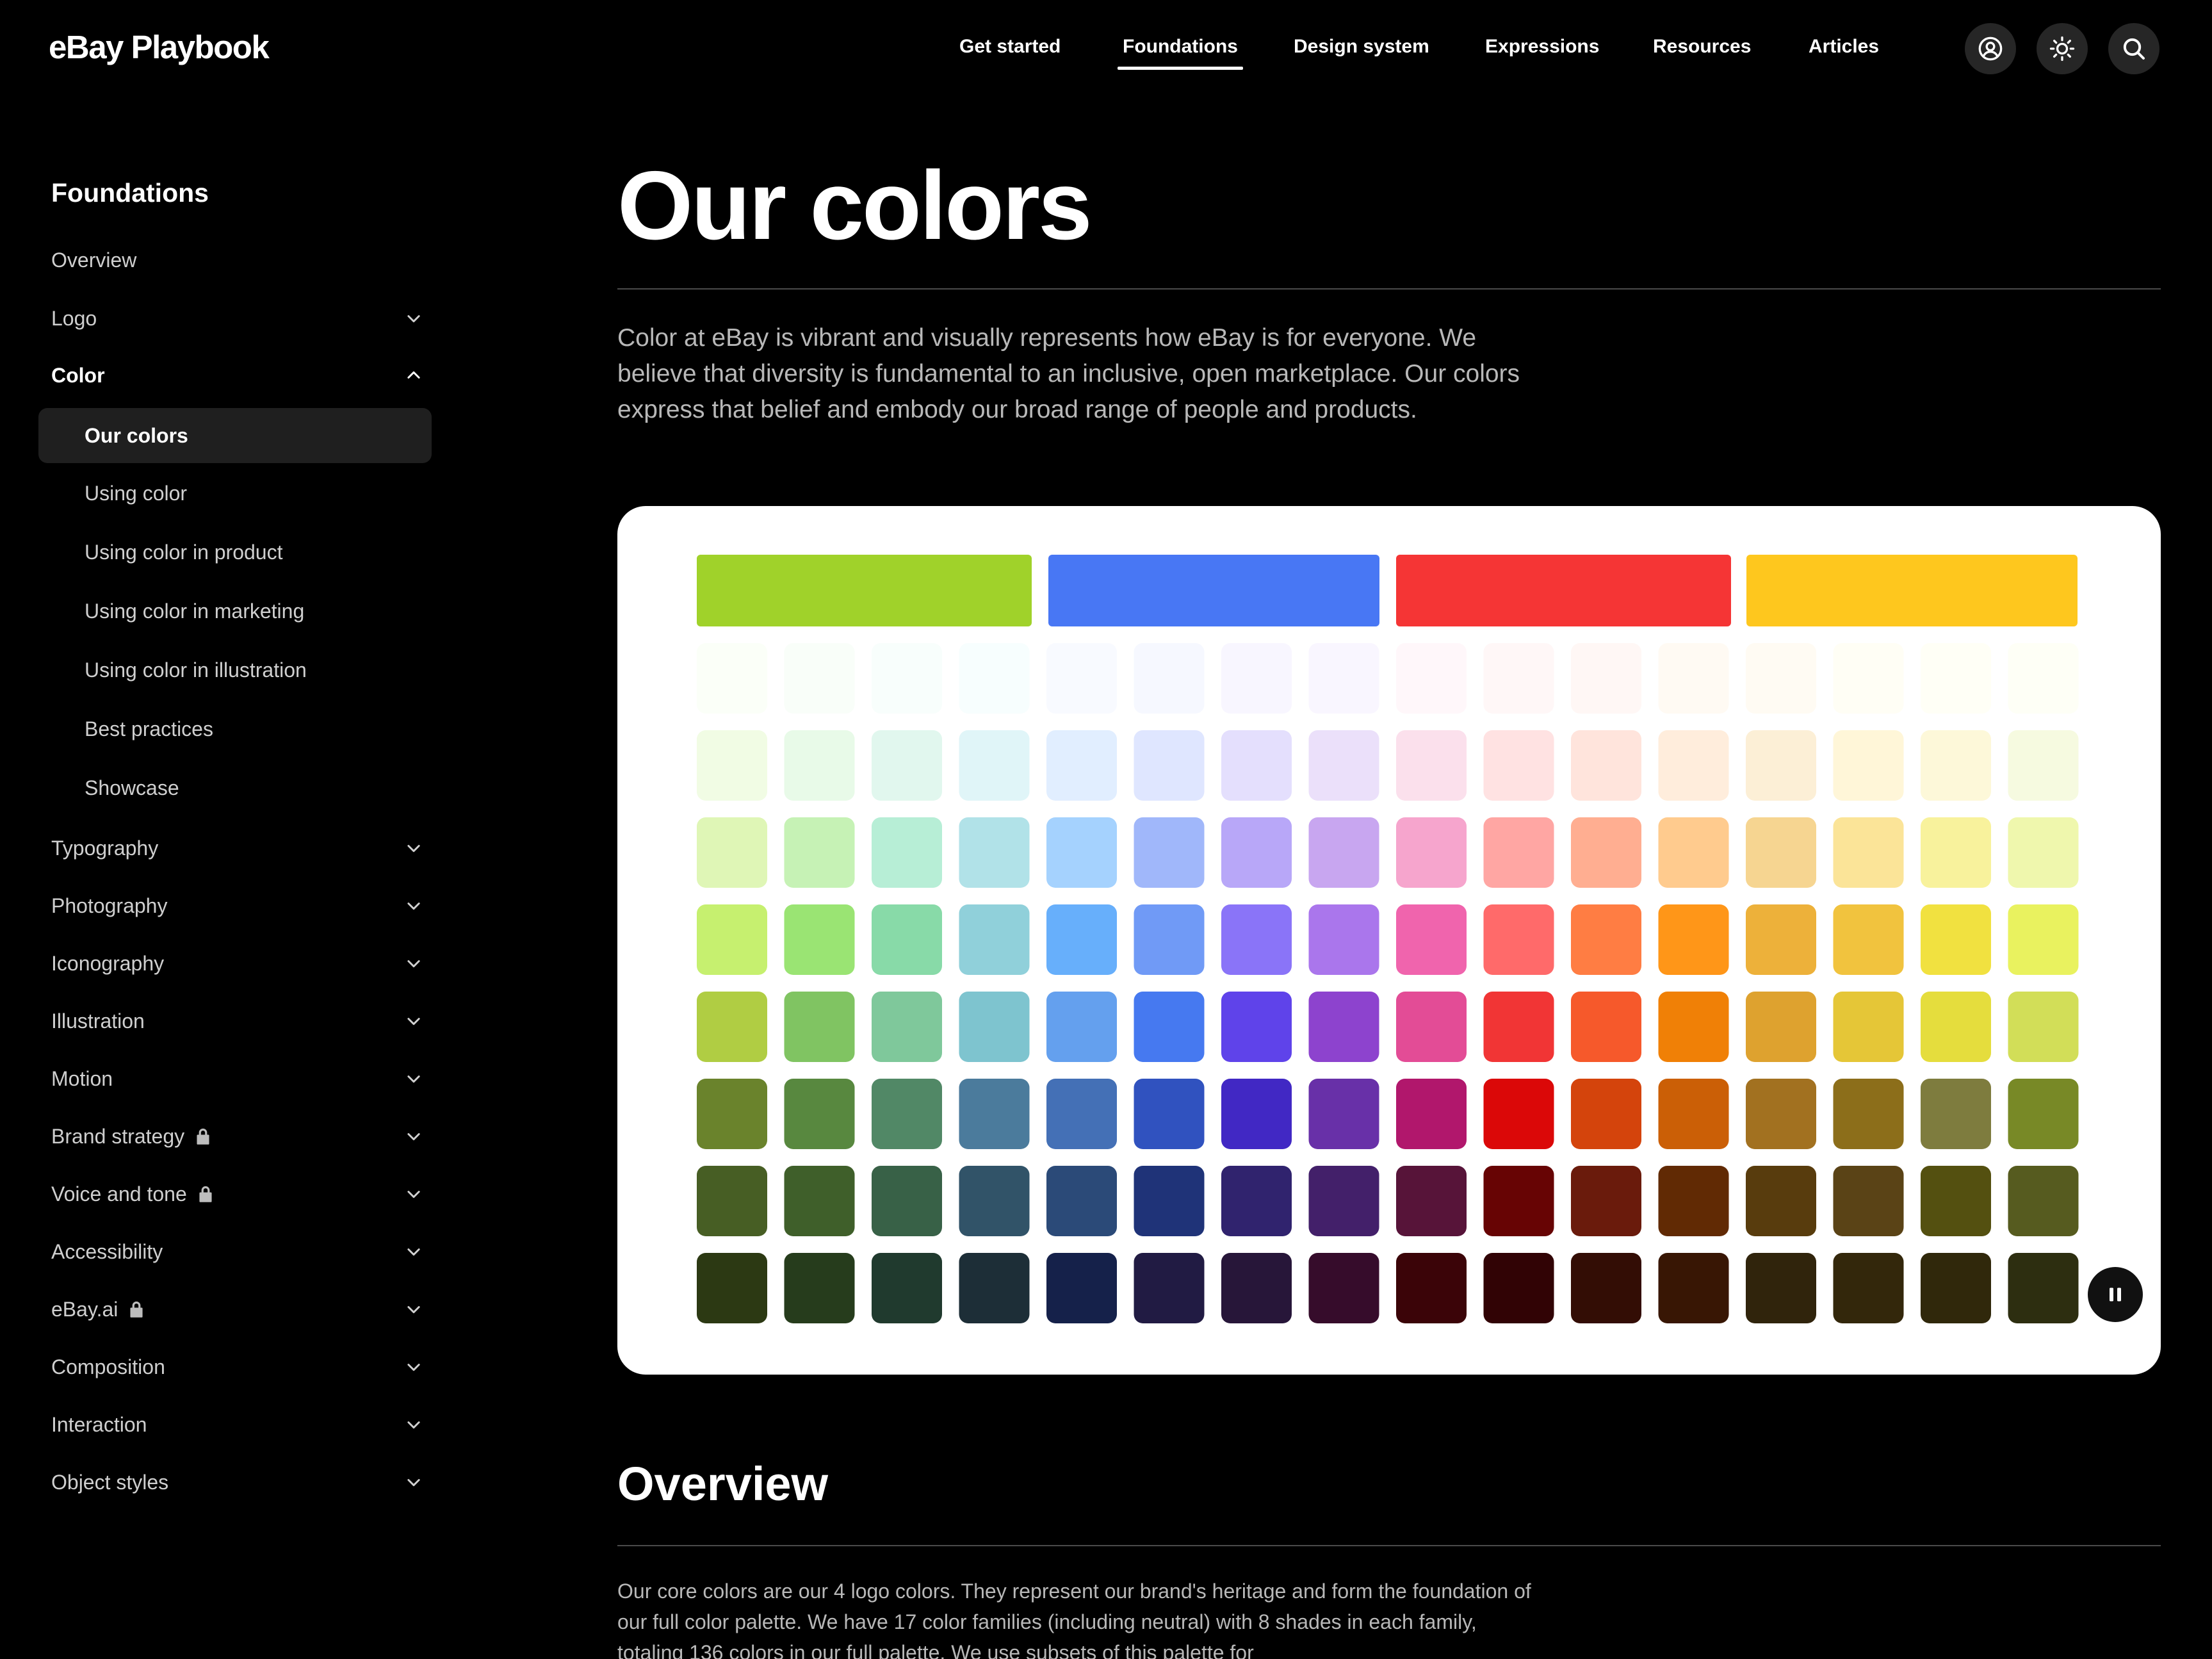 This screenshot has width=2212, height=1659. I want to click on sidebar-item-label: Motion, so click(82, 1078).